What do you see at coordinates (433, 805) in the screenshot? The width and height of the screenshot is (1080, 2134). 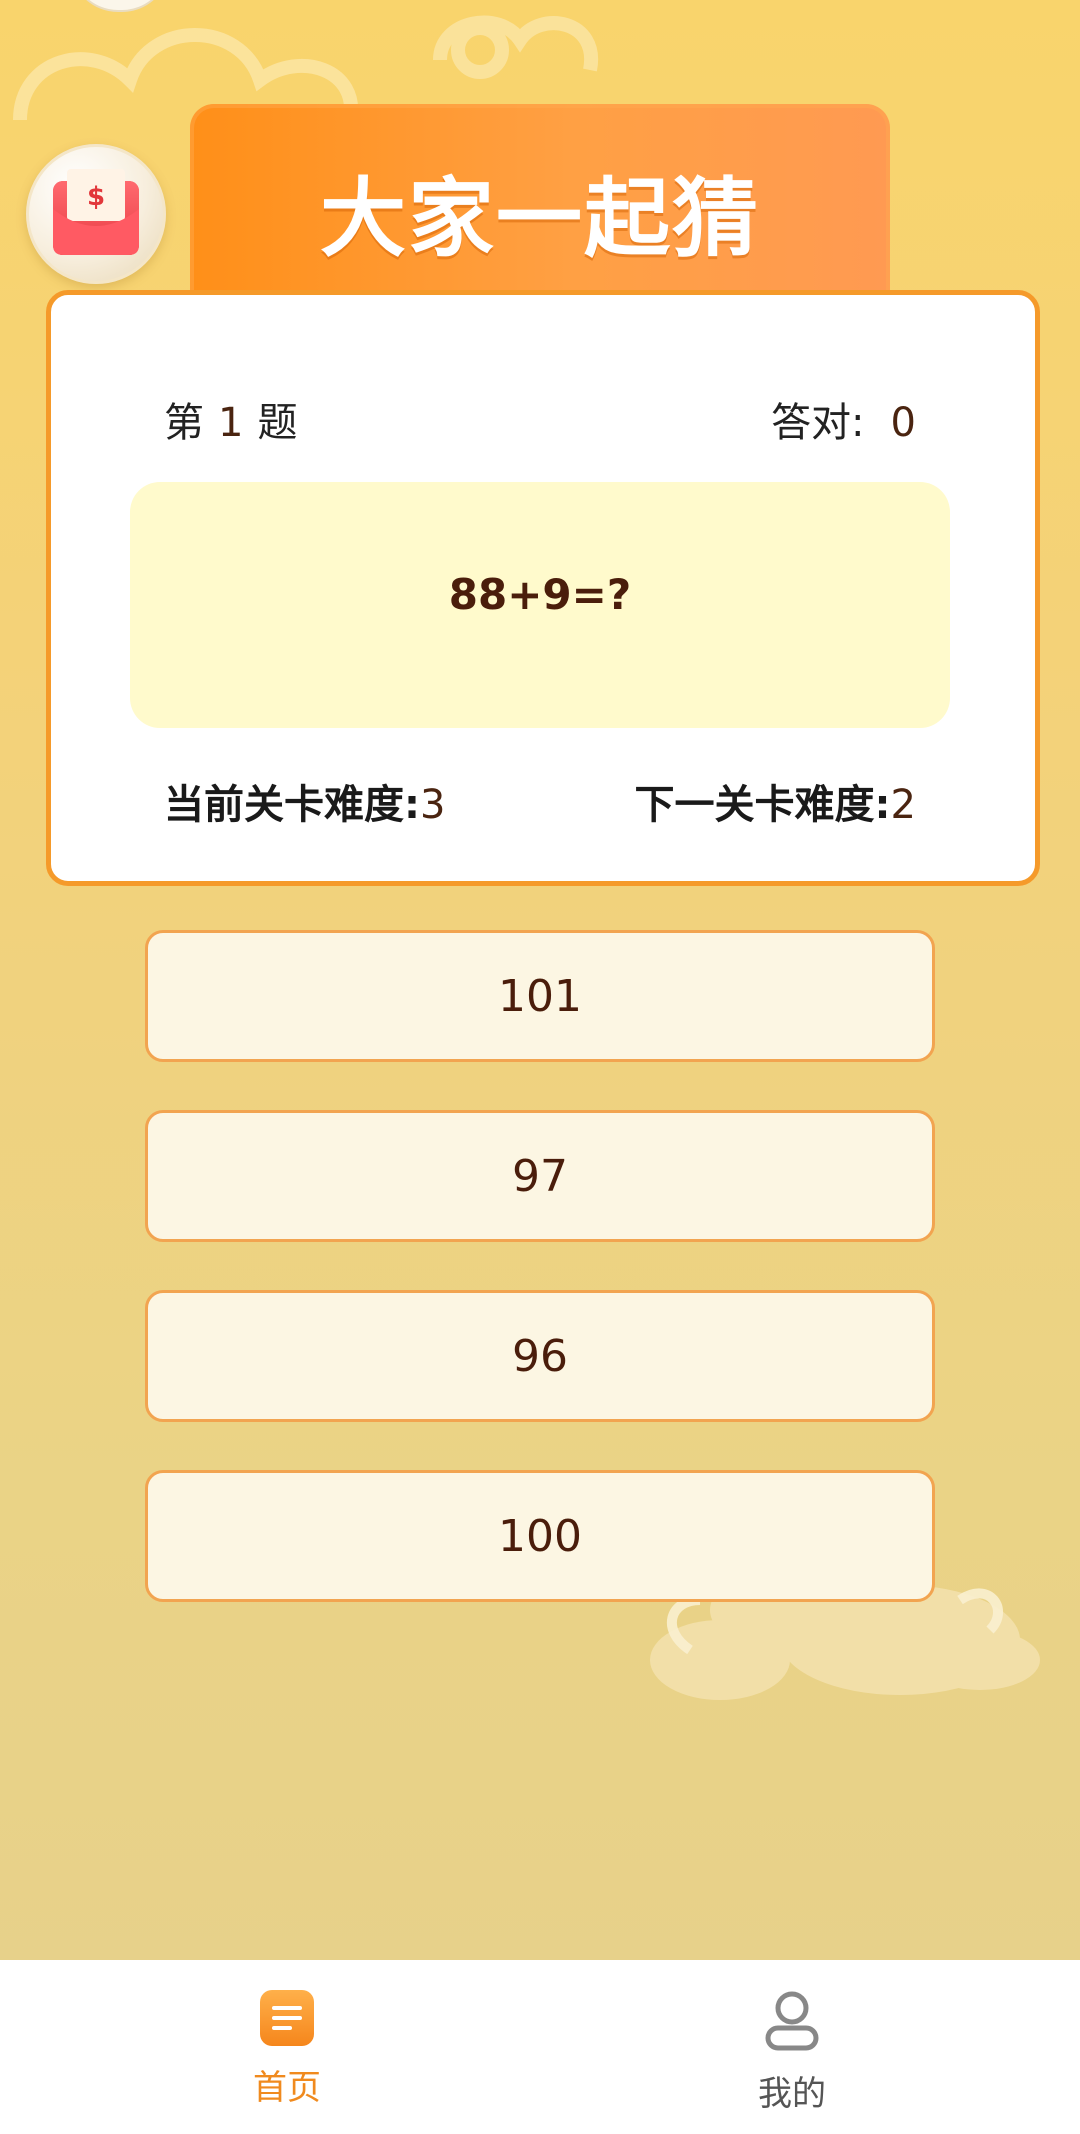 I see `current-difficulty-value: 3` at bounding box center [433, 805].